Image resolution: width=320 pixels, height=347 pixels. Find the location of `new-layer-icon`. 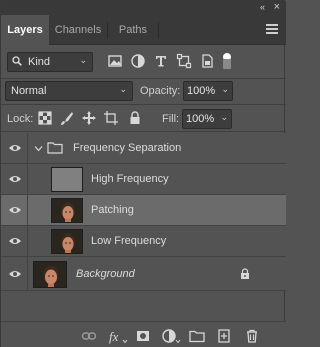

new-layer-icon is located at coordinates (224, 336).